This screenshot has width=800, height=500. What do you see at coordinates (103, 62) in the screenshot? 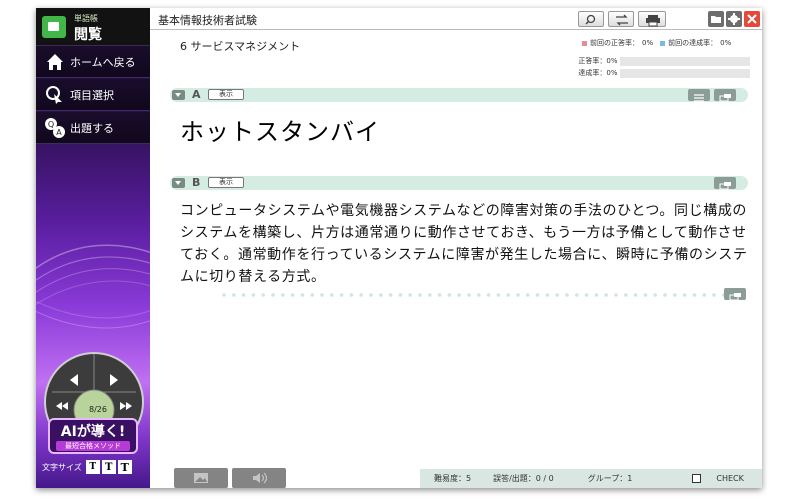
I see `sidebar-item-label: ホームへ戻る` at bounding box center [103, 62].